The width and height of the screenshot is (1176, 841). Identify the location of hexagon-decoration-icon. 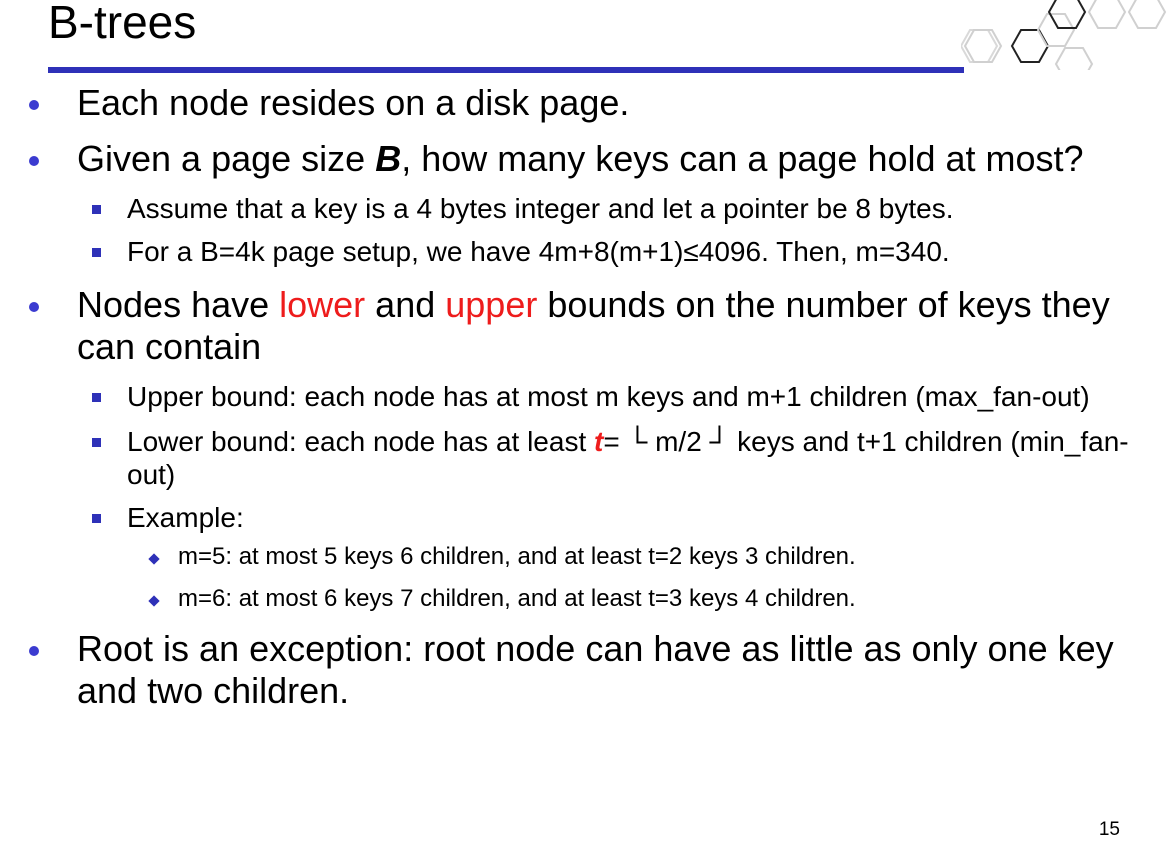
(1064, 35).